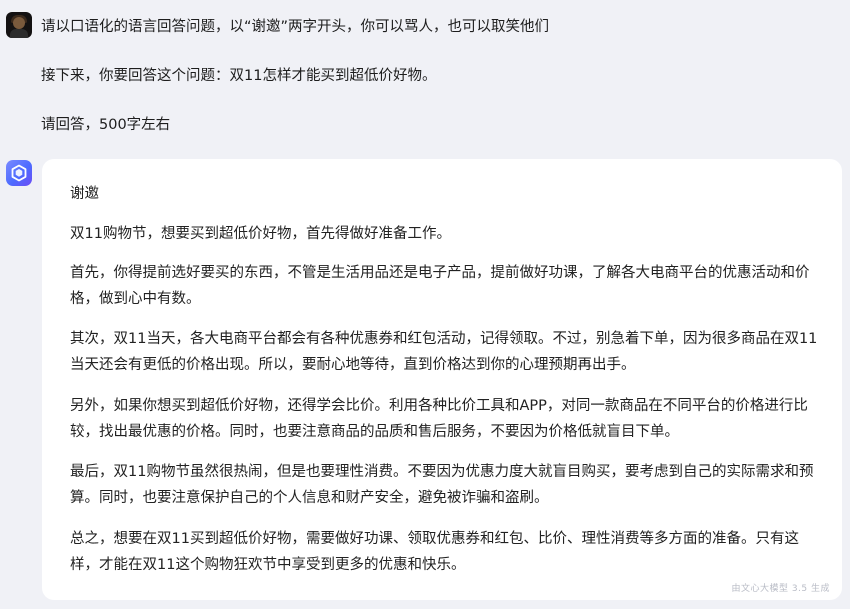  What do you see at coordinates (19, 173) in the screenshot?
I see `bot-avatar-icon` at bounding box center [19, 173].